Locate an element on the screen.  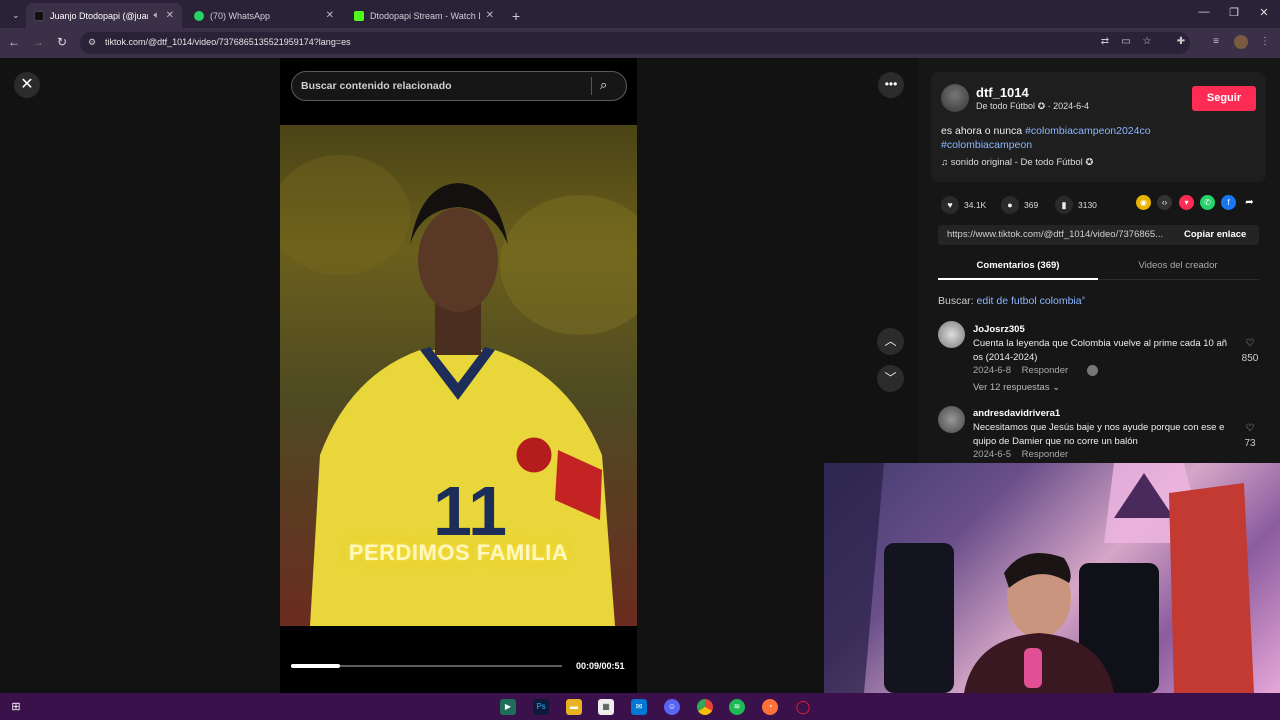
calculator-icon: ▦ is located at coordinates (606, 707).